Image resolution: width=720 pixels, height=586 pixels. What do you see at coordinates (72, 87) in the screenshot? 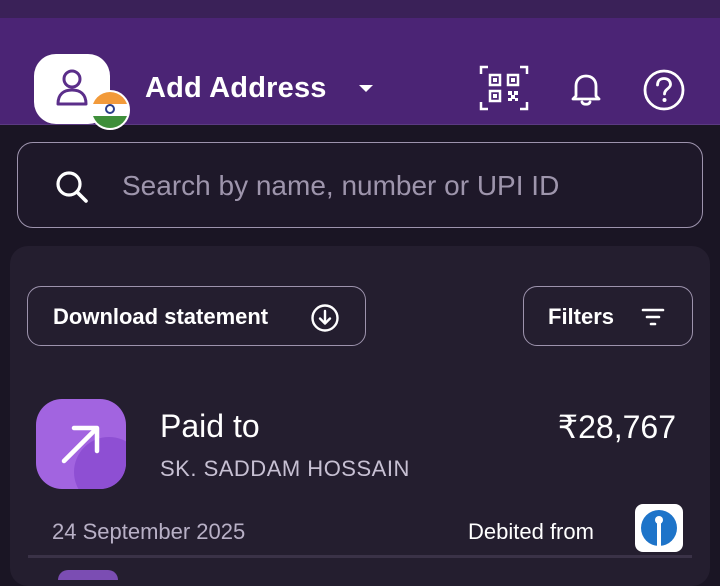
I see `profile-icon` at bounding box center [72, 87].